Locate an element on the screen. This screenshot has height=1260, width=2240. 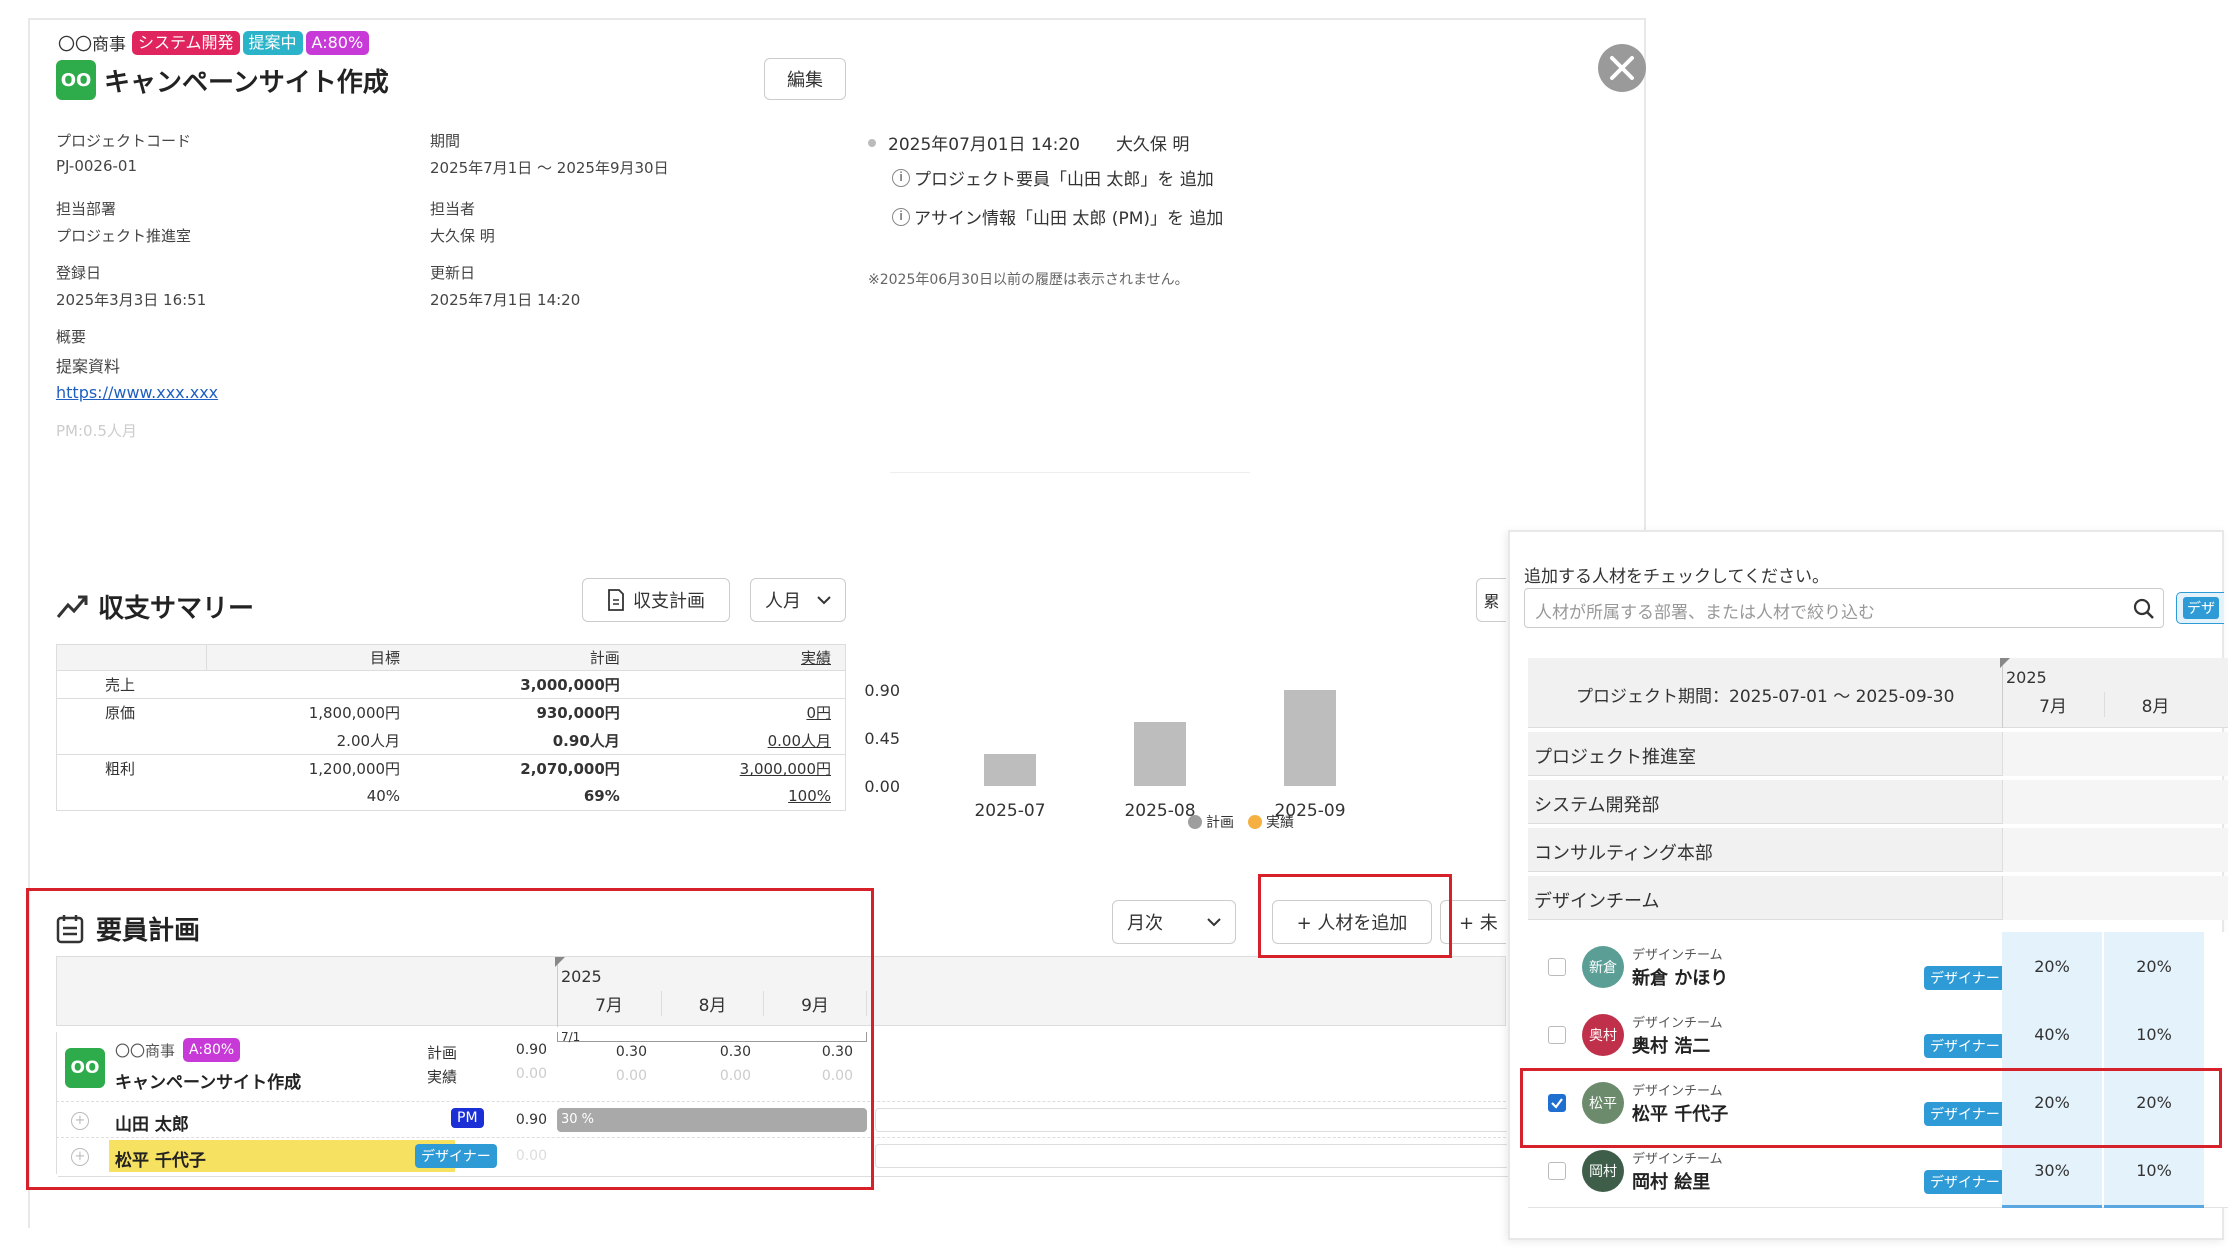
history-item: i アサイン情報「山田 太郎 (PM)」を 追加 is located at coordinates (1057, 216).